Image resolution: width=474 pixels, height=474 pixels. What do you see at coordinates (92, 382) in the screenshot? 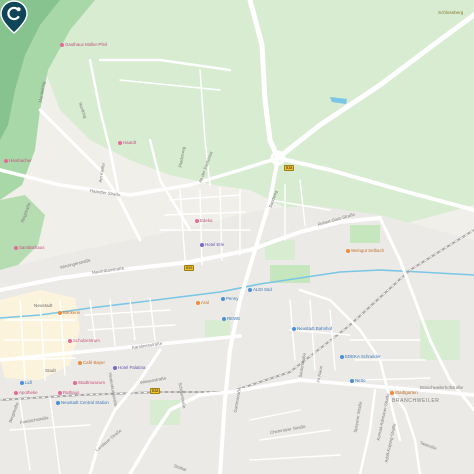
I see `poi-label: Stadtmuseum` at bounding box center [92, 382].